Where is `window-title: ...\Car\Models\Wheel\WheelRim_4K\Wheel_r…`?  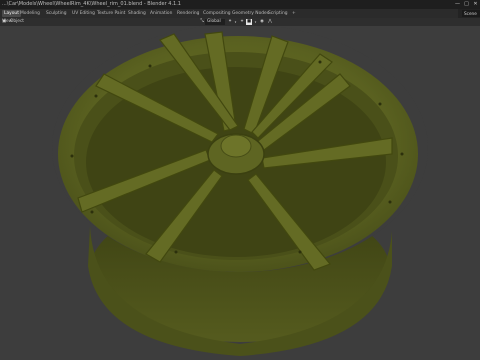 window-title: ...\Car\Models\Wheel\WheelRim_4K\Wheel_r… is located at coordinates (91, 4).